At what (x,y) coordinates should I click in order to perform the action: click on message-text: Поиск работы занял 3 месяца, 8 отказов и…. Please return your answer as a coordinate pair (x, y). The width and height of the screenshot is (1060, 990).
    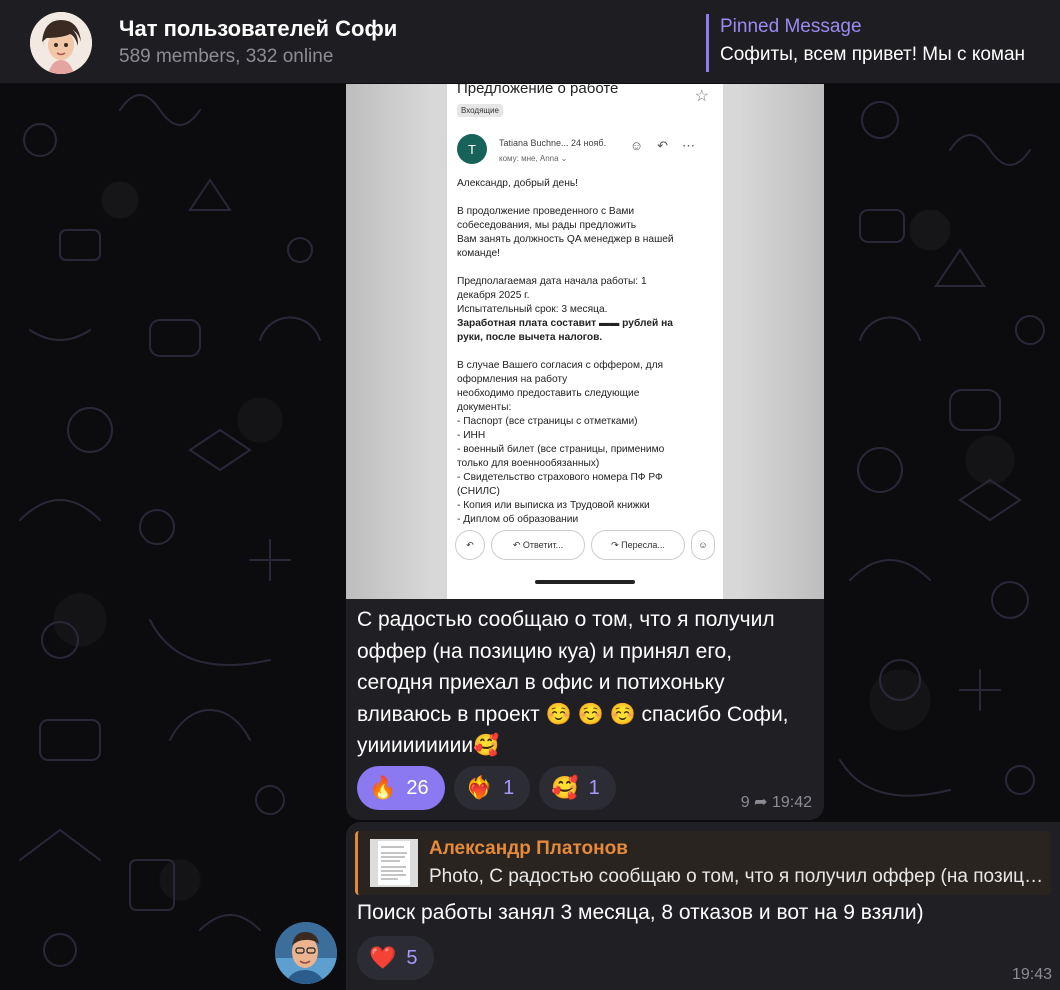
    Looking at the image, I should click on (640, 912).